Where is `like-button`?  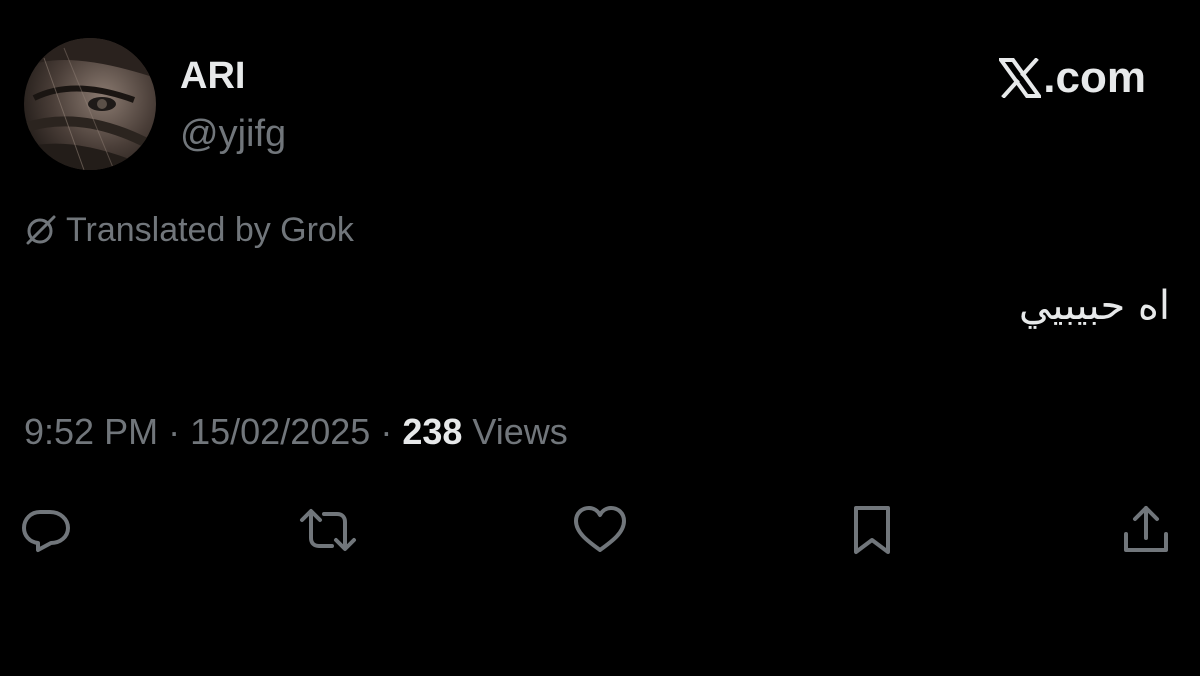
like-button is located at coordinates (600, 530).